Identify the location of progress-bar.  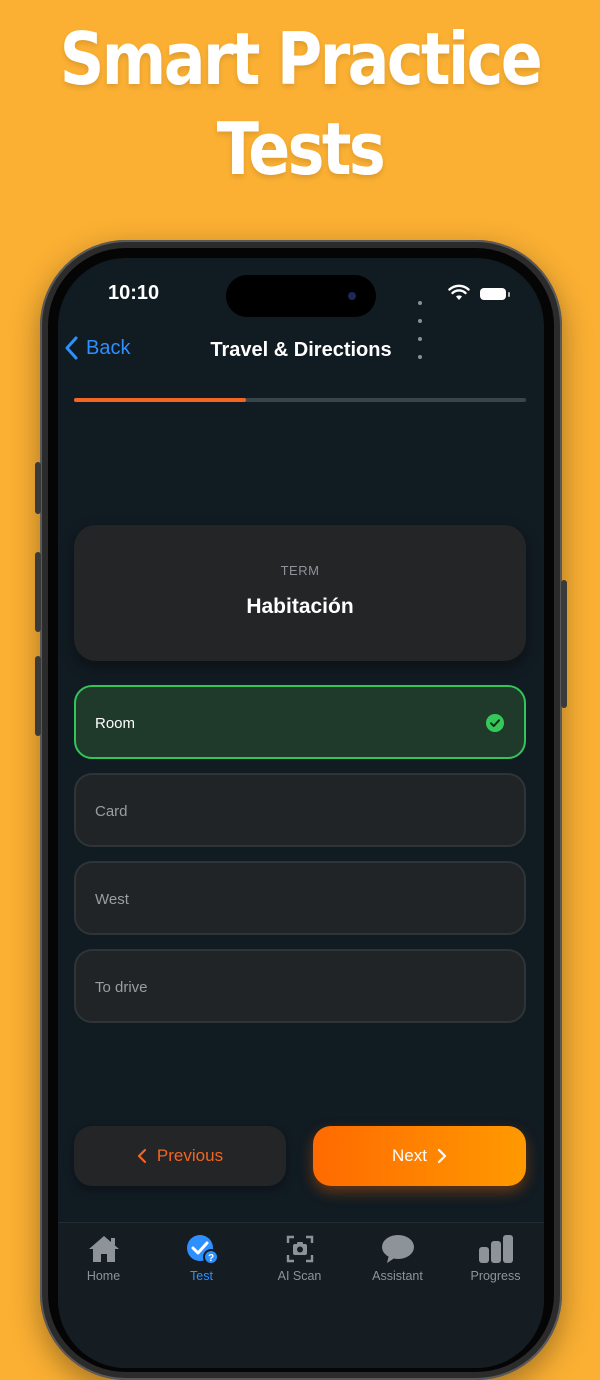
(300, 400).